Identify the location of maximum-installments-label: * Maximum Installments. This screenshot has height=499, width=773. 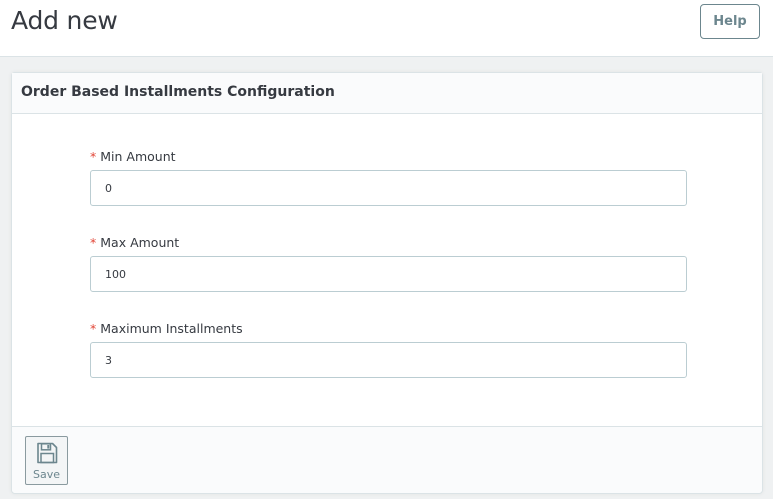
(388, 331).